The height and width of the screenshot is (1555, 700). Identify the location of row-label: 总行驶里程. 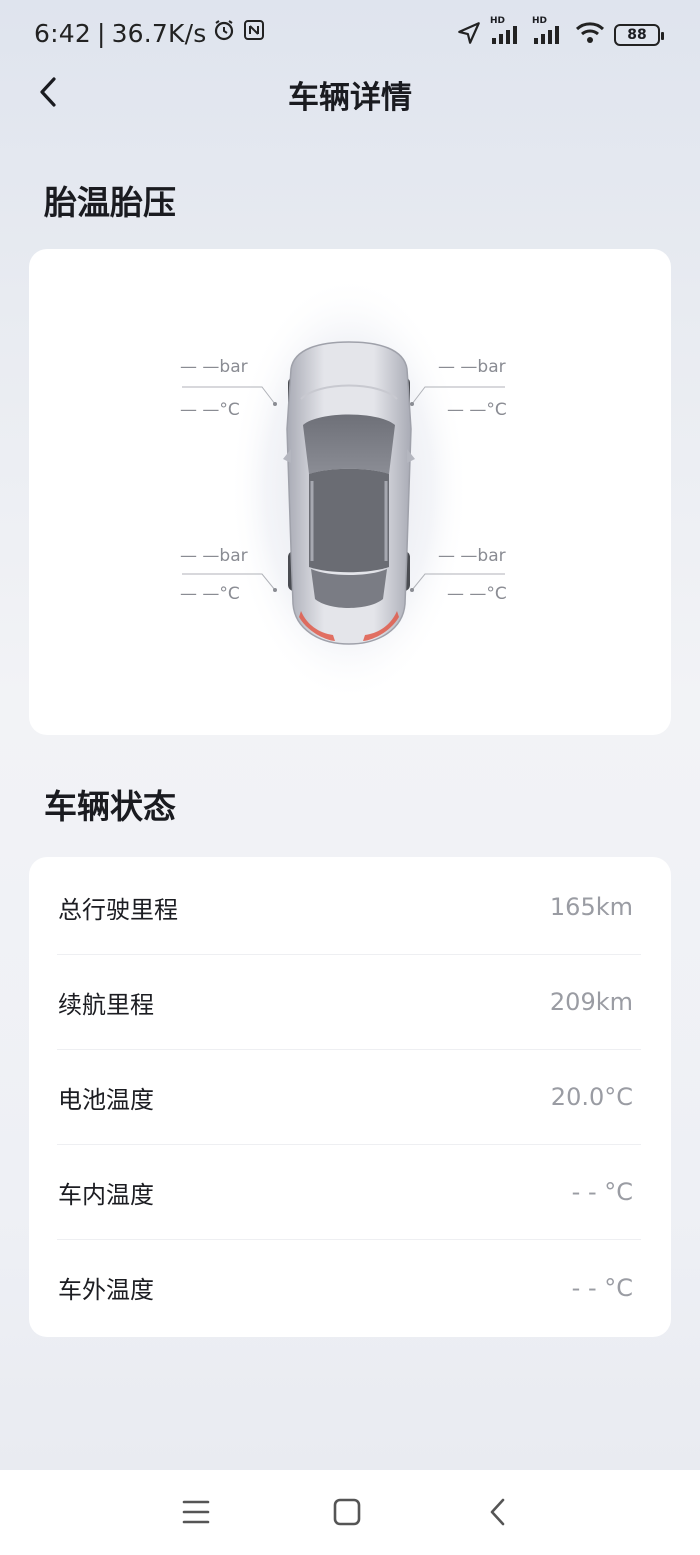
(118, 909).